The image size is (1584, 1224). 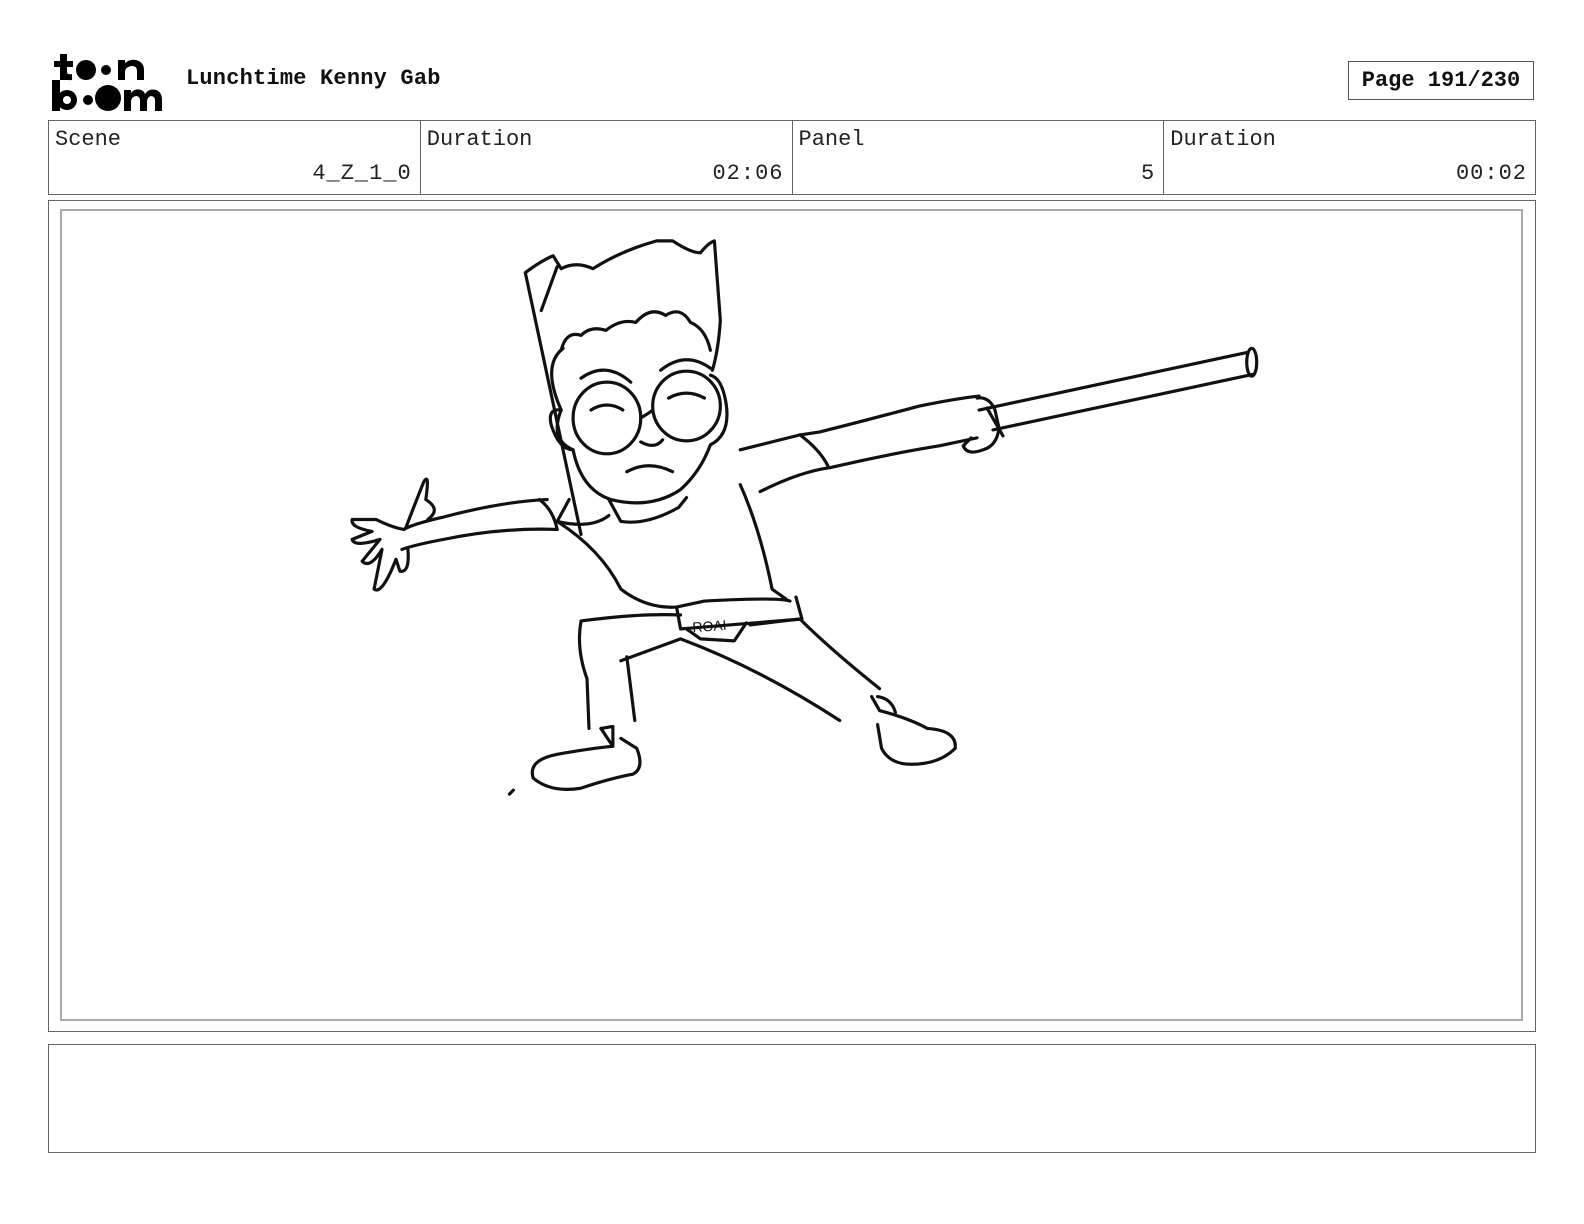 I want to click on scene-label: Scene, so click(x=88, y=139).